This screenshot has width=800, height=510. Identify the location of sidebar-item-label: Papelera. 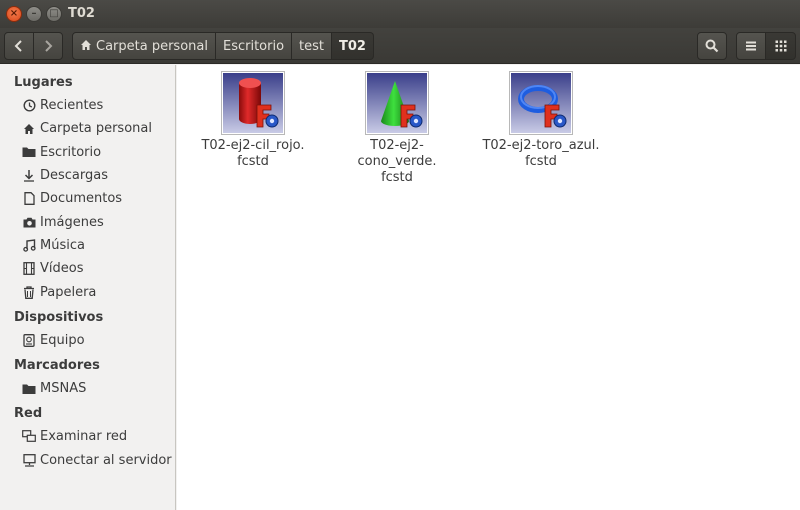
(68, 292).